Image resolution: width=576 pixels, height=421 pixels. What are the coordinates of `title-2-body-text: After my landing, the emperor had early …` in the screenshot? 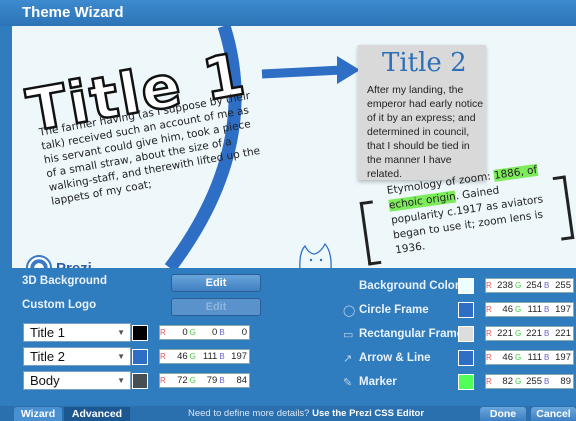 It's located at (425, 132).